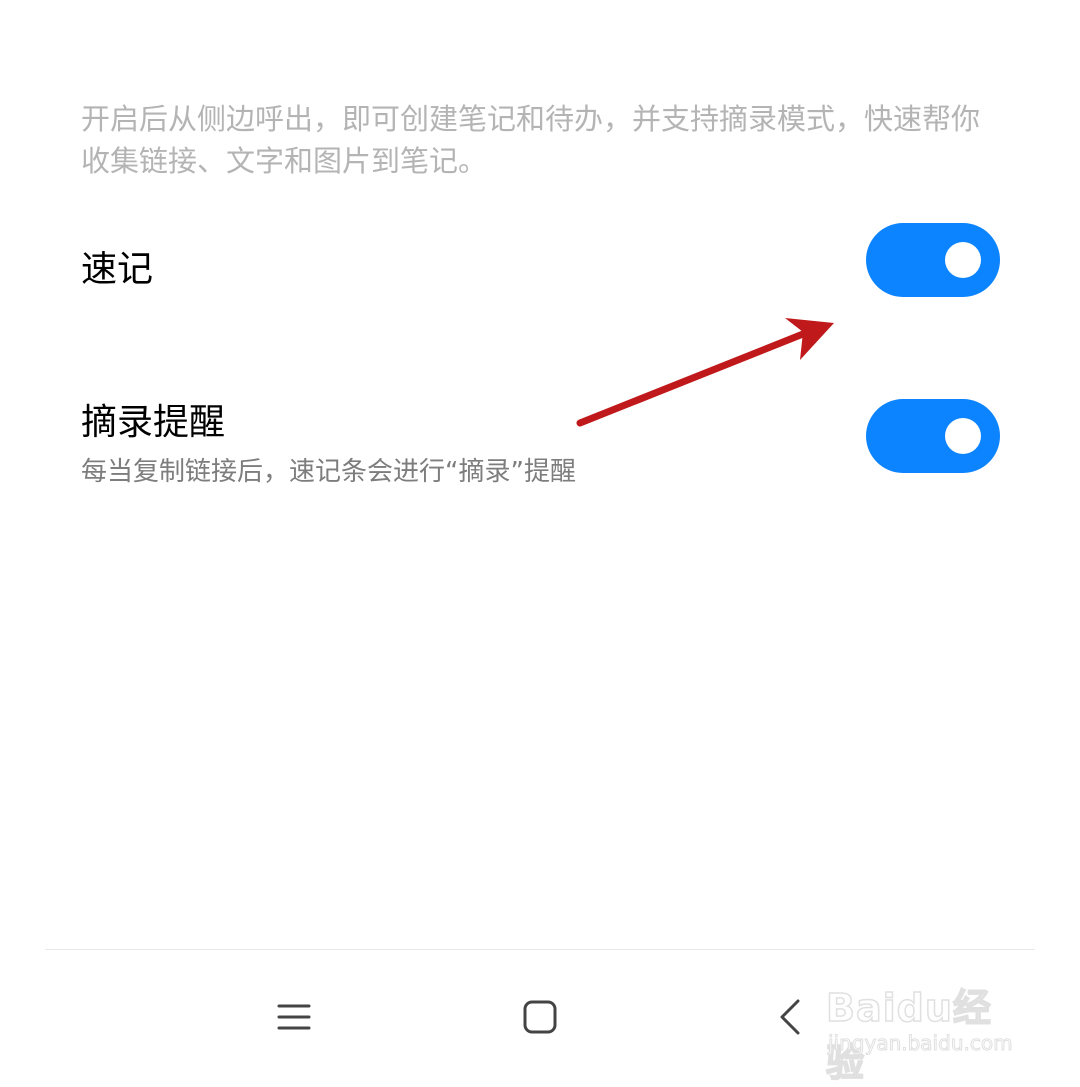 This screenshot has height=1087, width=1080. I want to click on back-button, so click(790, 1017).